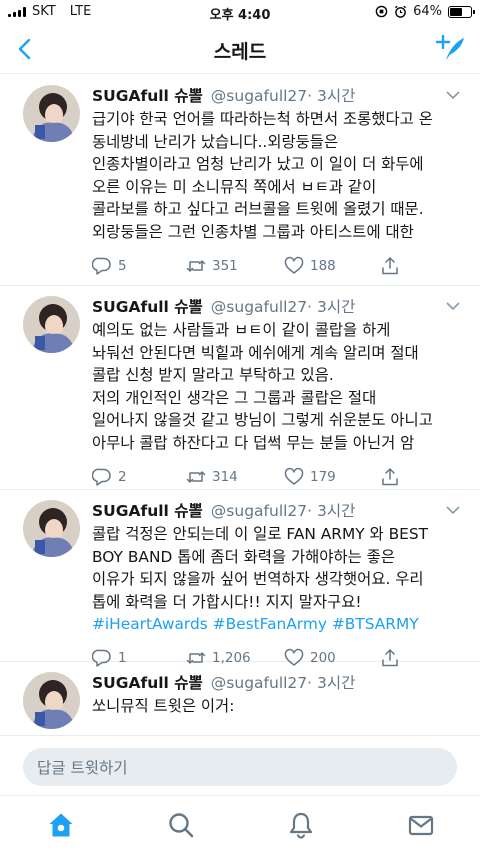 The height and width of the screenshot is (853, 480). What do you see at coordinates (381, 11) in the screenshot?
I see `rotation-lock-icon` at bounding box center [381, 11].